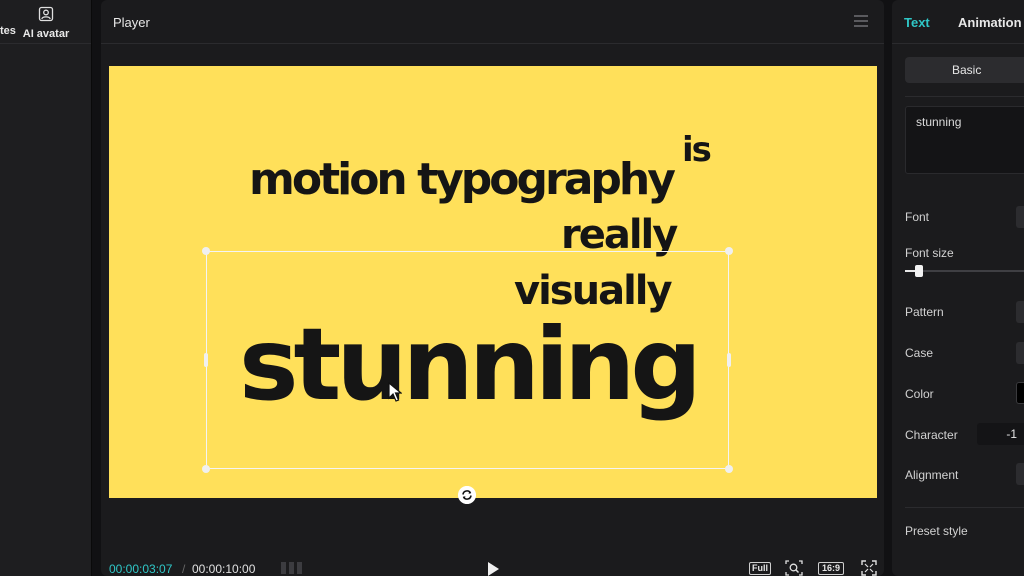  I want to click on current-time: 00:00:03:07, so click(141, 569).